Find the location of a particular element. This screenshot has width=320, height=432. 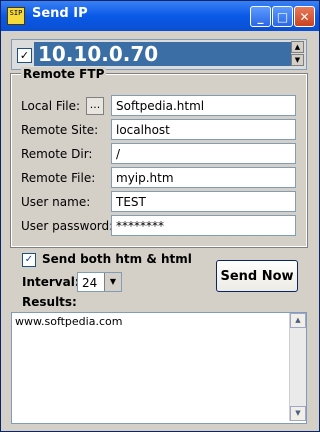

remote-dir-label: Remote Dir: is located at coordinates (57, 154).